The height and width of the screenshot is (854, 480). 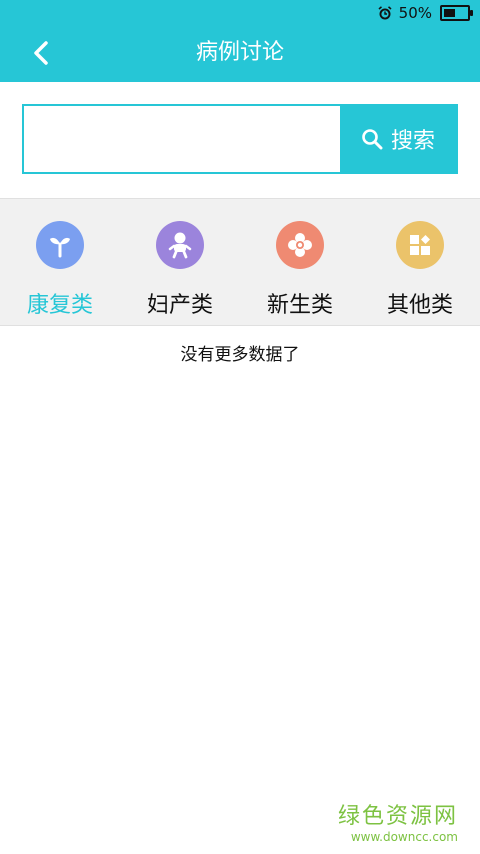 I want to click on flower-icon, so click(x=300, y=245).